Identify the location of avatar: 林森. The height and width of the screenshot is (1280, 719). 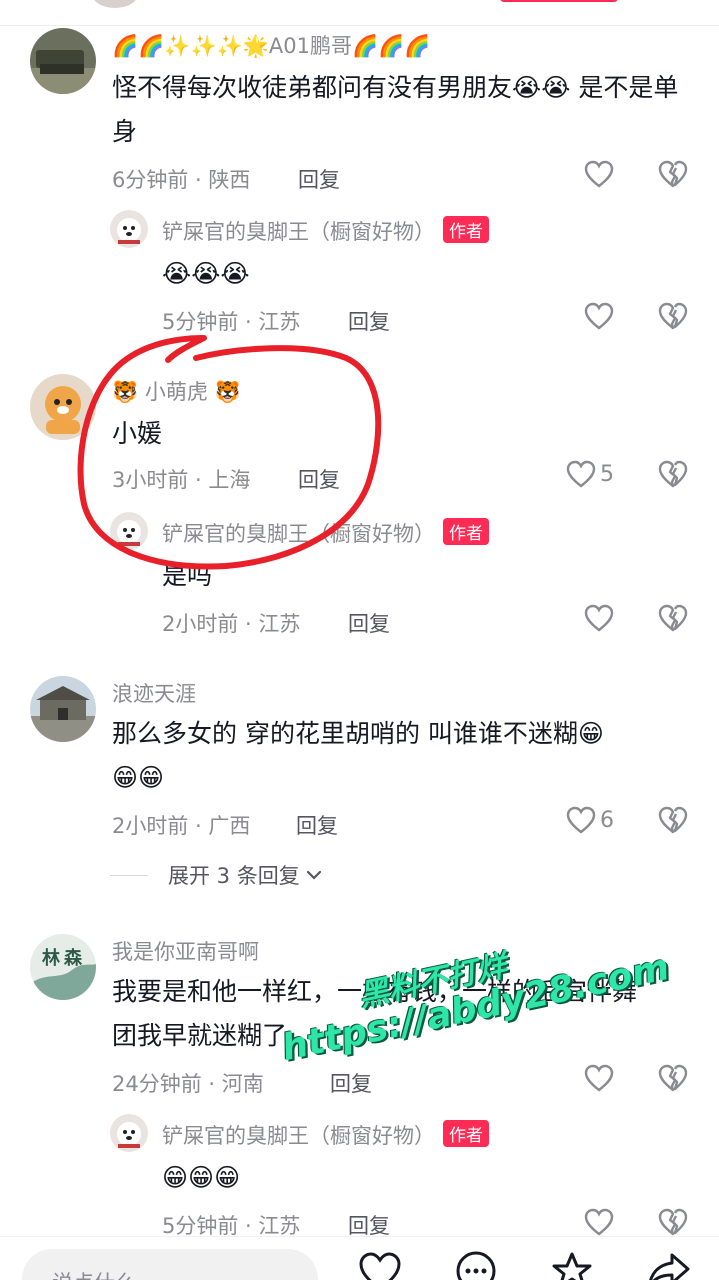
(63, 967).